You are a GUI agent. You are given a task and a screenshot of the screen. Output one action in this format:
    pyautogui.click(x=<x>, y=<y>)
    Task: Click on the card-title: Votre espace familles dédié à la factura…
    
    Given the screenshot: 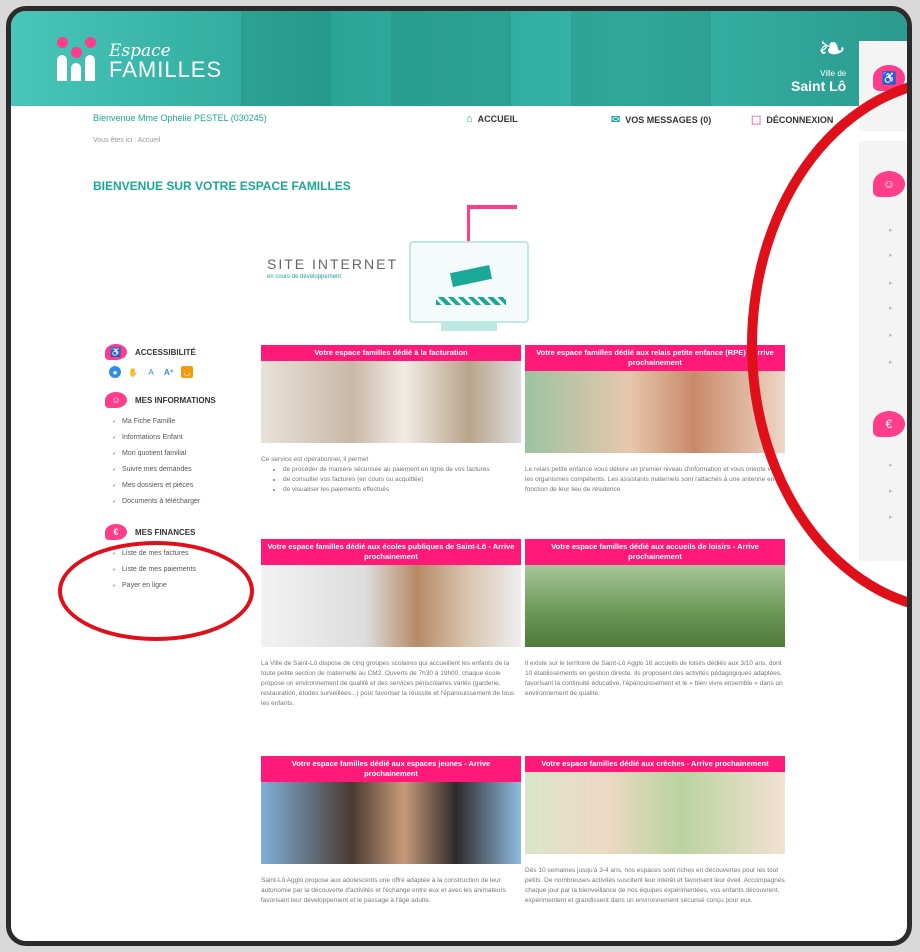 What is the action you would take?
    pyautogui.click(x=391, y=353)
    